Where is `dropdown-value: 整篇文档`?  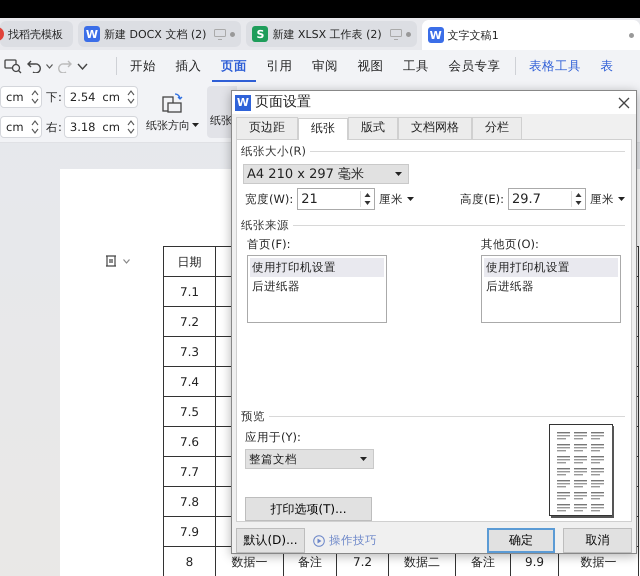
dropdown-value: 整篇文档 is located at coordinates (273, 459).